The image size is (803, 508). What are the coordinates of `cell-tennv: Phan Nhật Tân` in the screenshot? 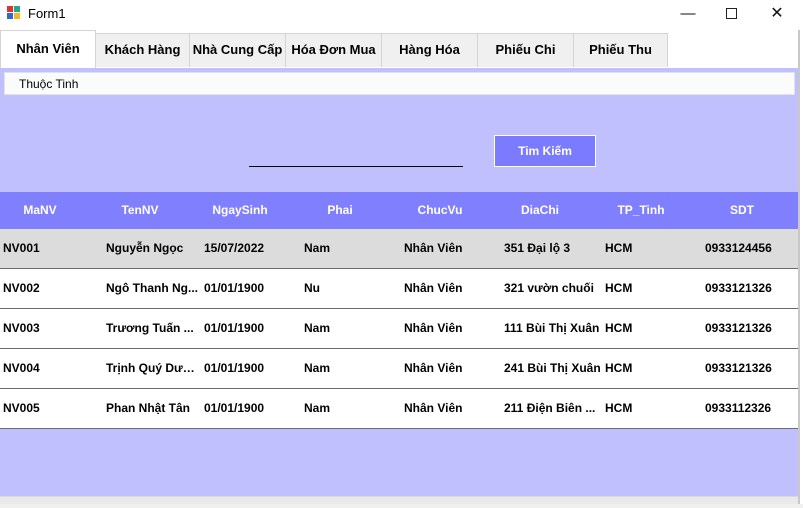 It's located at (148, 408).